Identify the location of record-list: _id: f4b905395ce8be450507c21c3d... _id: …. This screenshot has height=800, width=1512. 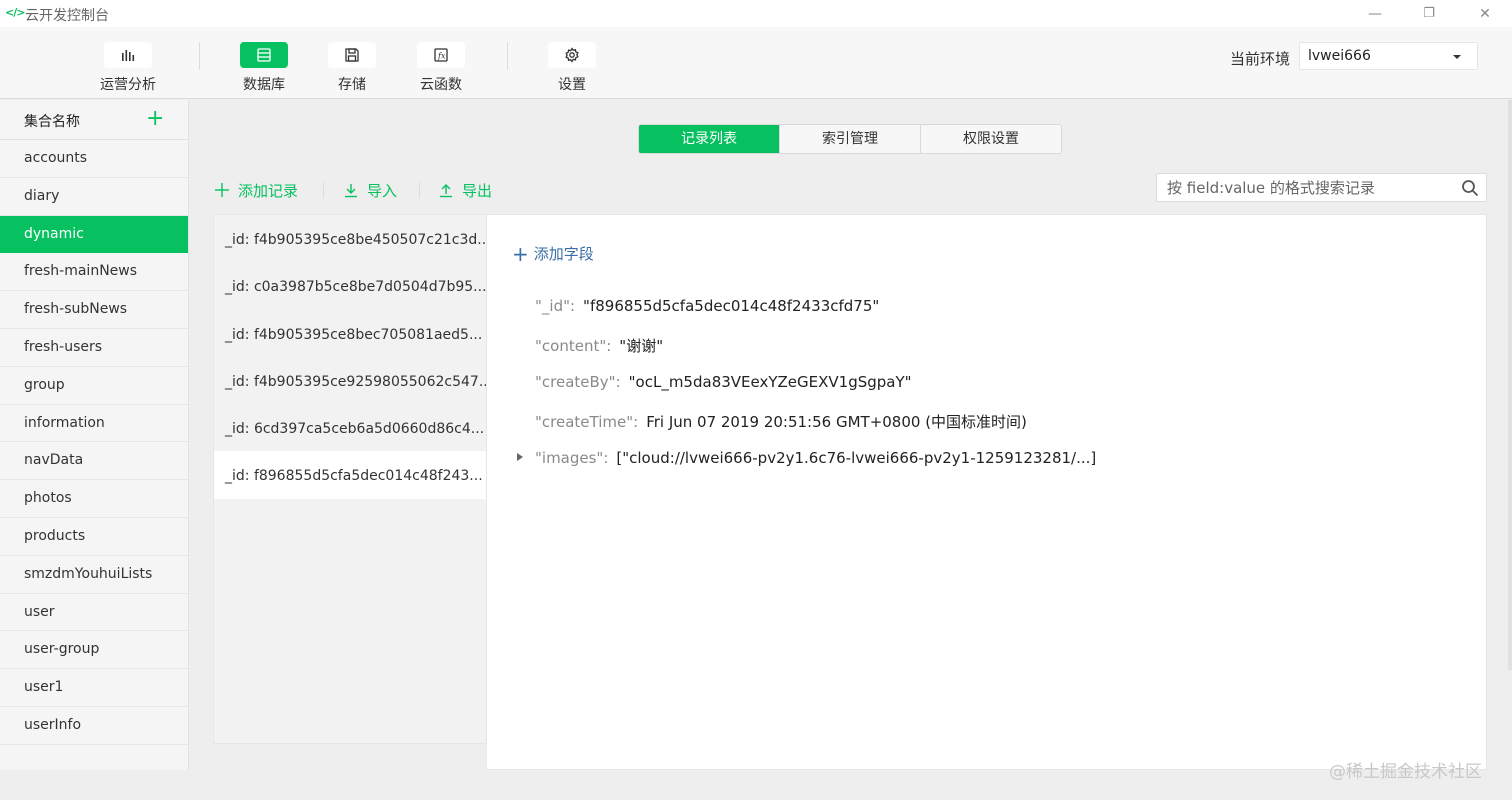
(350, 479).